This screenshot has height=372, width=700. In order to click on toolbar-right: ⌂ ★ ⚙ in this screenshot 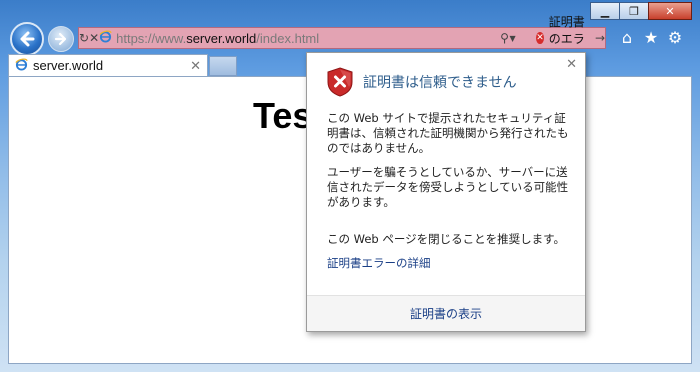, I will do `click(651, 37)`.